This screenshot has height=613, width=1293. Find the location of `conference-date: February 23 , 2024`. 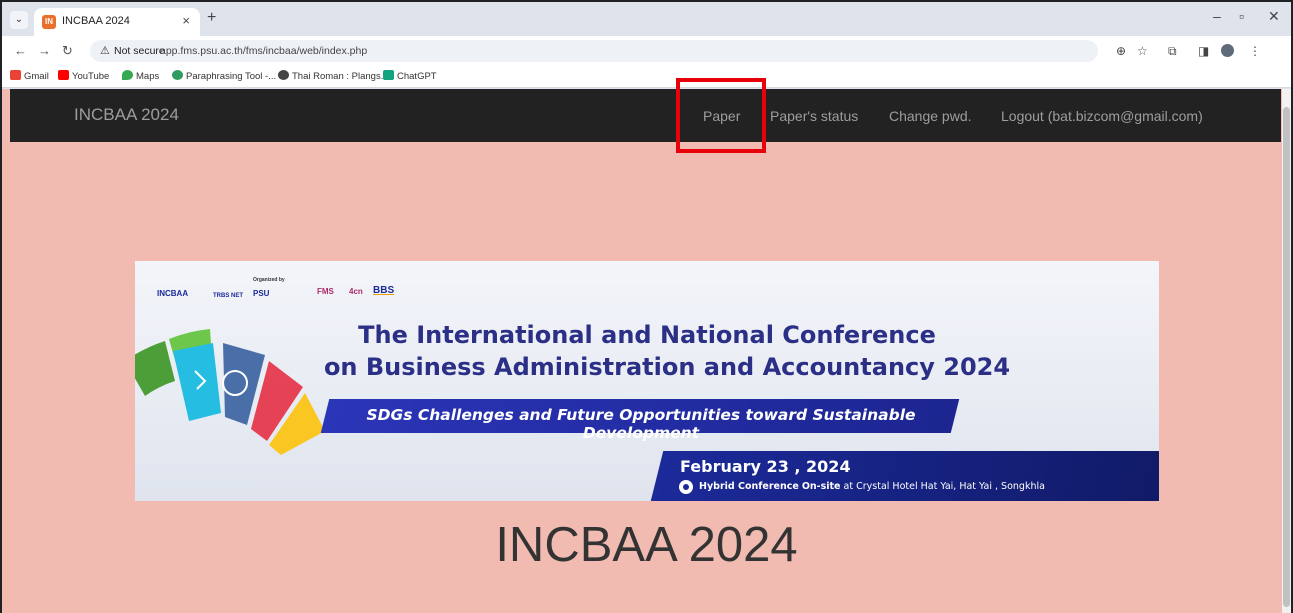

conference-date: February 23 , 2024 is located at coordinates (765, 466).